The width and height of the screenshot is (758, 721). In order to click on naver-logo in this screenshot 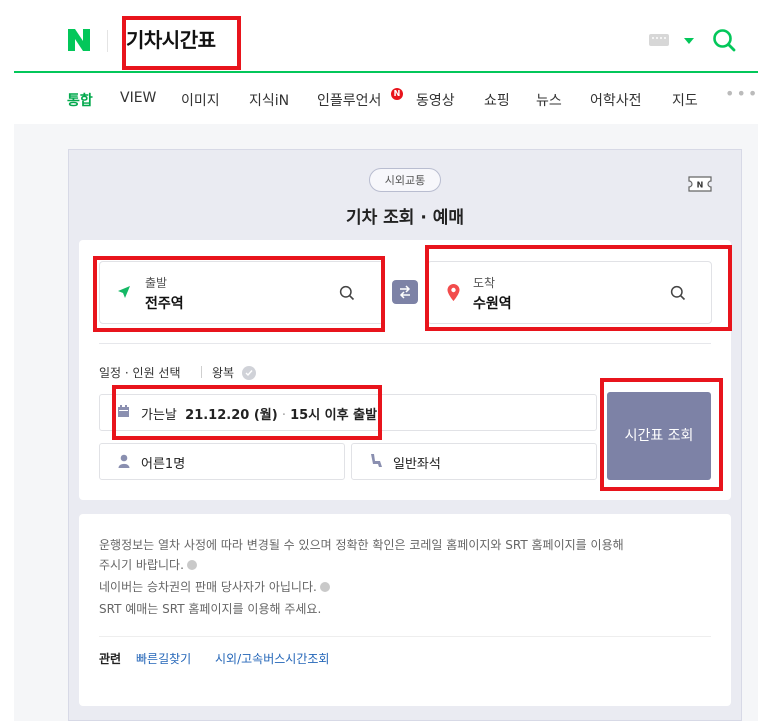, I will do `click(79, 40)`.